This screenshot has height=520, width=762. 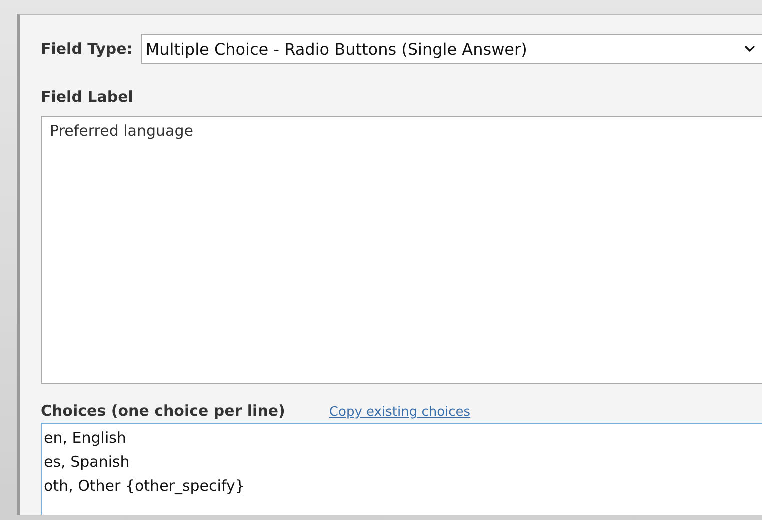 What do you see at coordinates (451, 49) in the screenshot?
I see `field-type-select: Multiple Choice - Radio Buttons (Single Answer)` at bounding box center [451, 49].